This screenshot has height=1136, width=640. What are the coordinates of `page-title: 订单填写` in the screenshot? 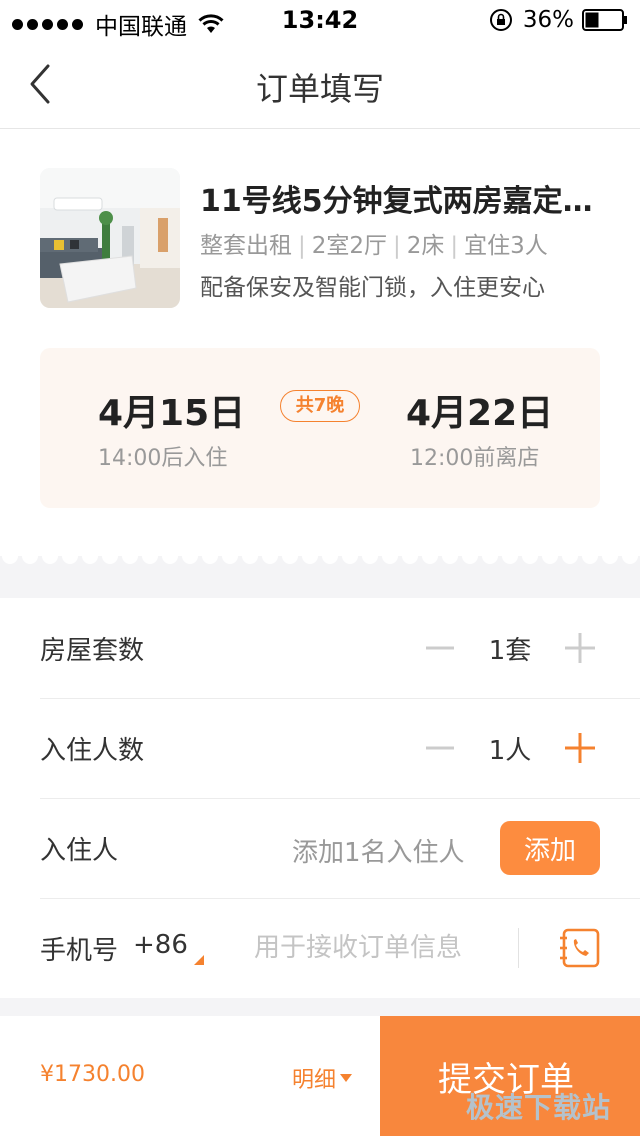 It's located at (319, 89).